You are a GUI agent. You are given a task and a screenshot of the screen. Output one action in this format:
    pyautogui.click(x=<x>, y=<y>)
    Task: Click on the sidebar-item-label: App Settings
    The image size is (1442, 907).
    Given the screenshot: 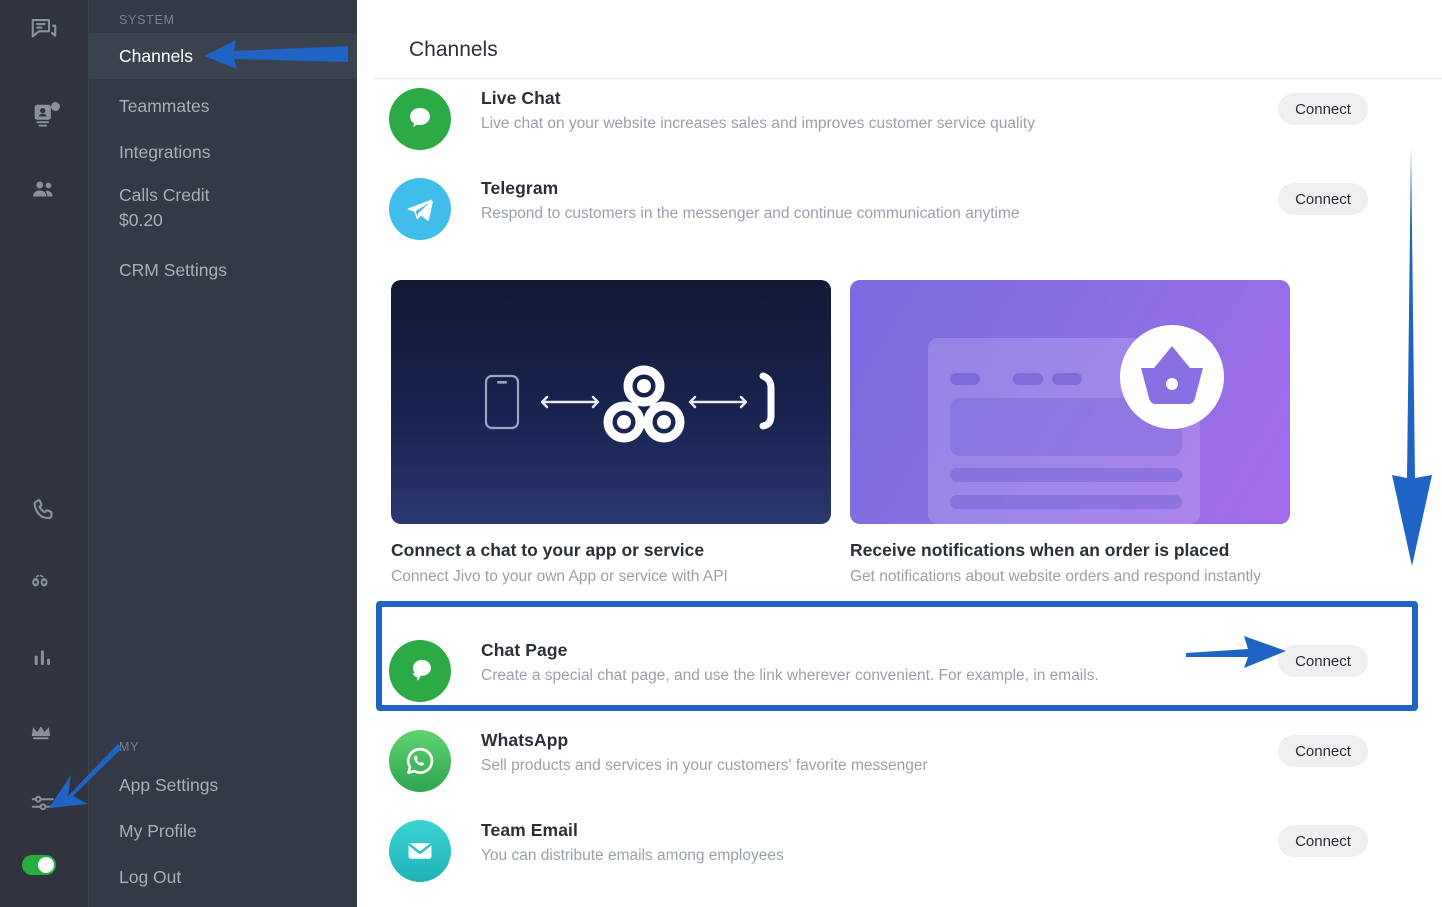 What is the action you would take?
    pyautogui.click(x=169, y=784)
    